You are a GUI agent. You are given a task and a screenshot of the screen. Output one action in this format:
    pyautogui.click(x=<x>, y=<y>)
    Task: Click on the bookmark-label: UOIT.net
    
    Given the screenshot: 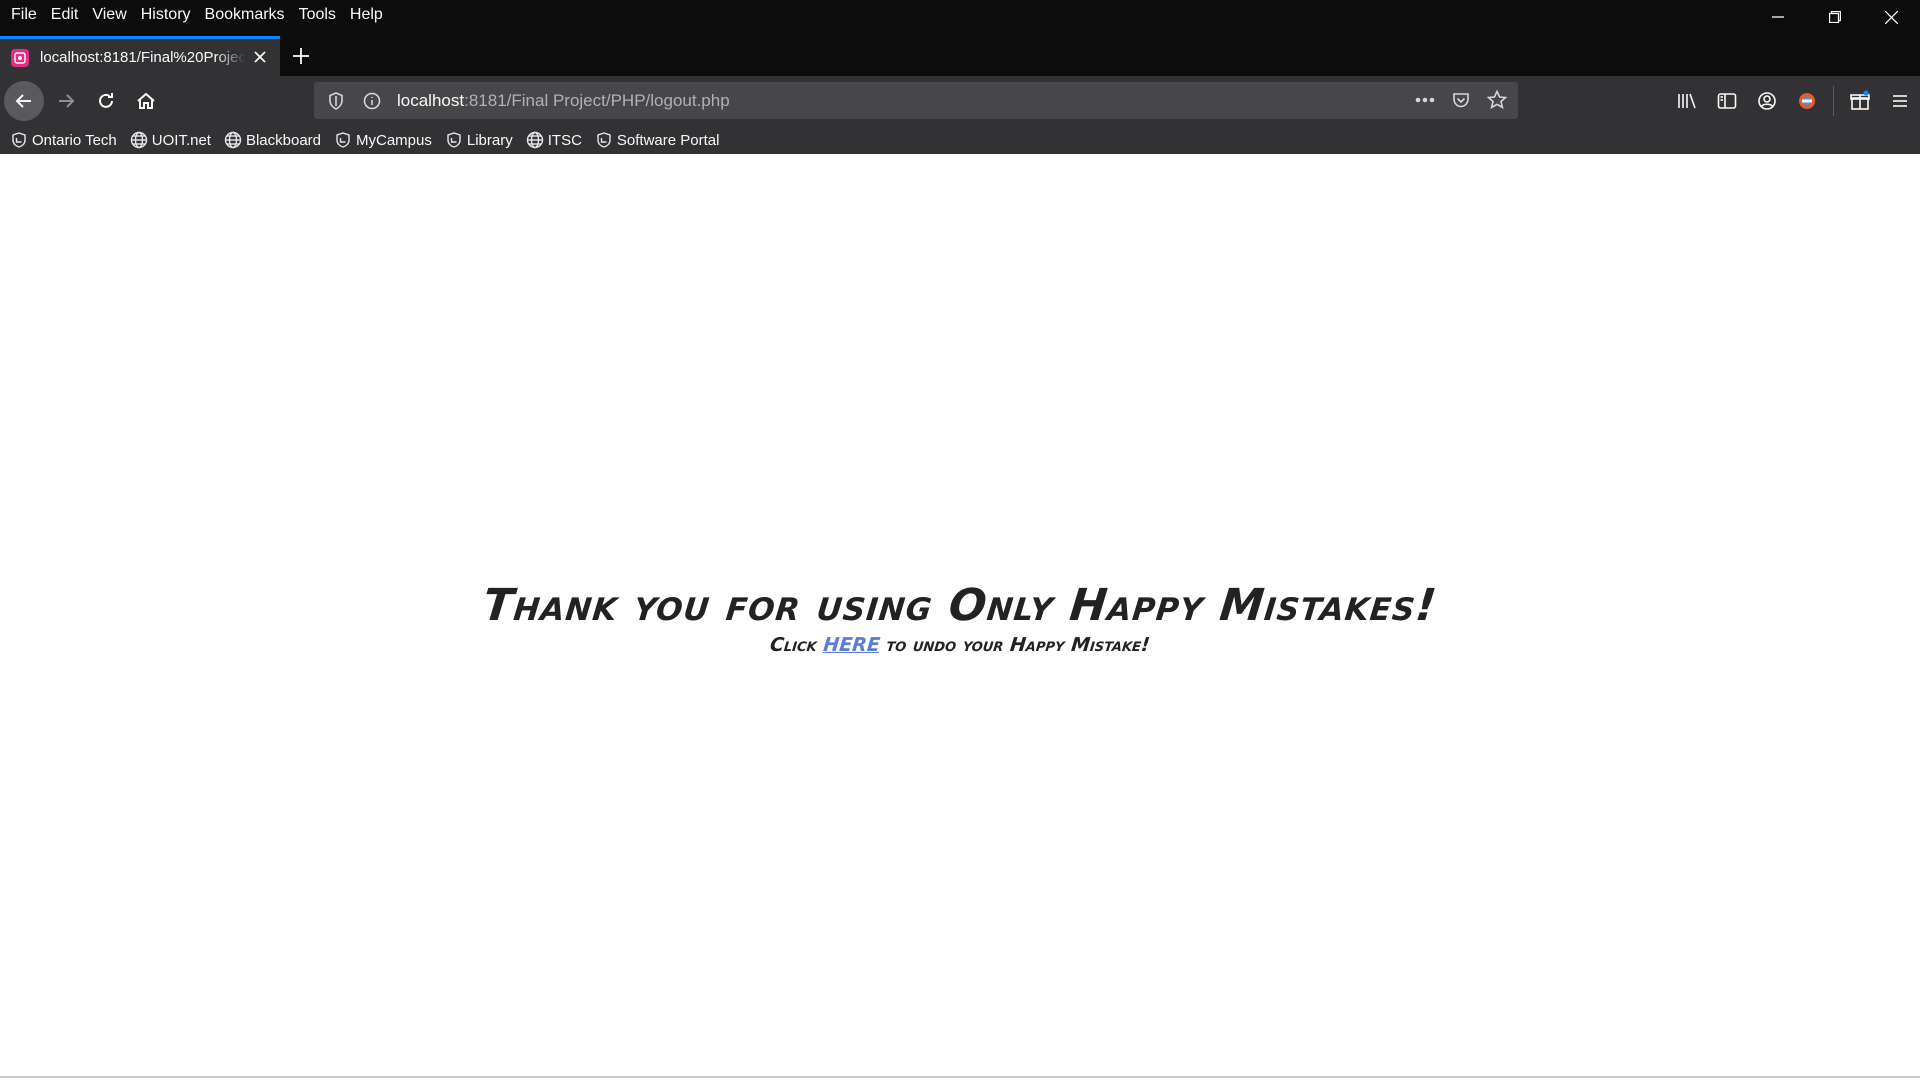 What is the action you would take?
    pyautogui.click(x=181, y=140)
    